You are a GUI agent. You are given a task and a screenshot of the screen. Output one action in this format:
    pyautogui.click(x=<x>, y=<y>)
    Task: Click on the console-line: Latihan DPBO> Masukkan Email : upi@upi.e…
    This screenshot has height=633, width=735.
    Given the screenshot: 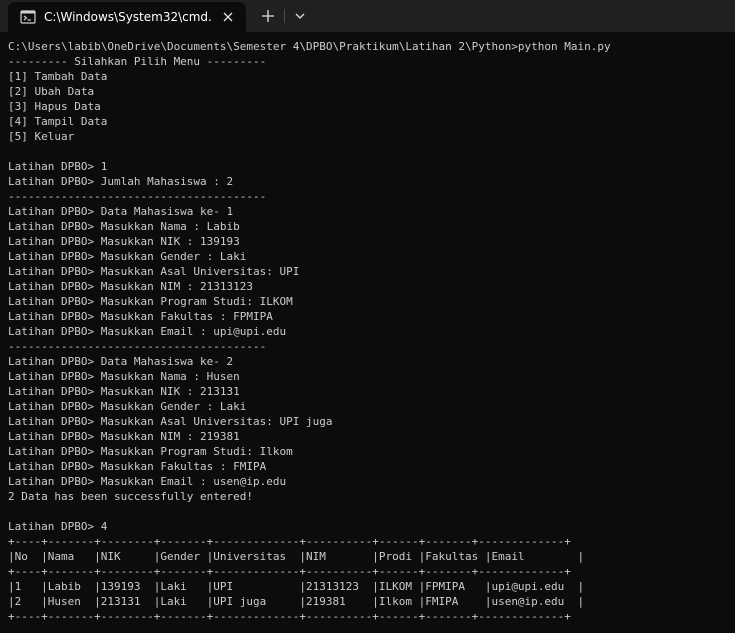 What is the action you would take?
    pyautogui.click(x=147, y=331)
    